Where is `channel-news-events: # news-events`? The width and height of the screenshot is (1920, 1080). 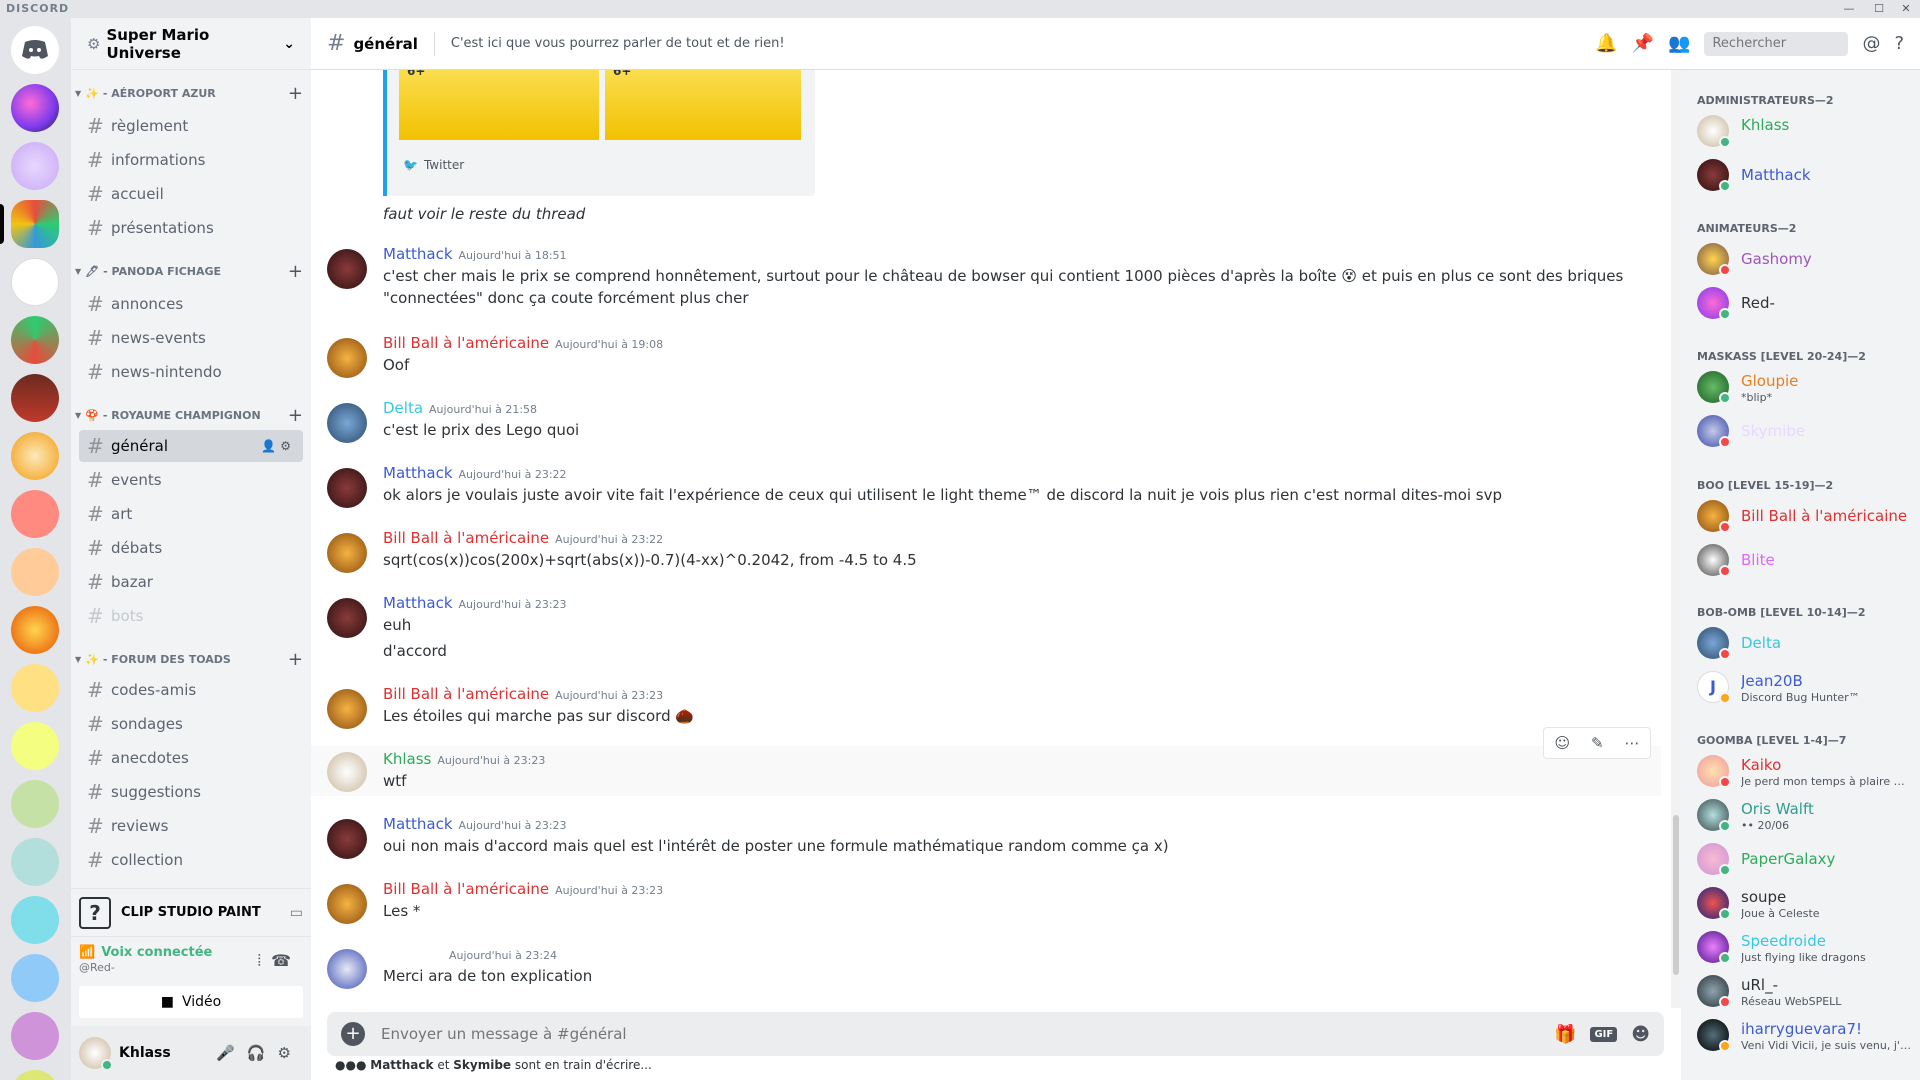 channel-news-events: # news-events is located at coordinates (191, 338).